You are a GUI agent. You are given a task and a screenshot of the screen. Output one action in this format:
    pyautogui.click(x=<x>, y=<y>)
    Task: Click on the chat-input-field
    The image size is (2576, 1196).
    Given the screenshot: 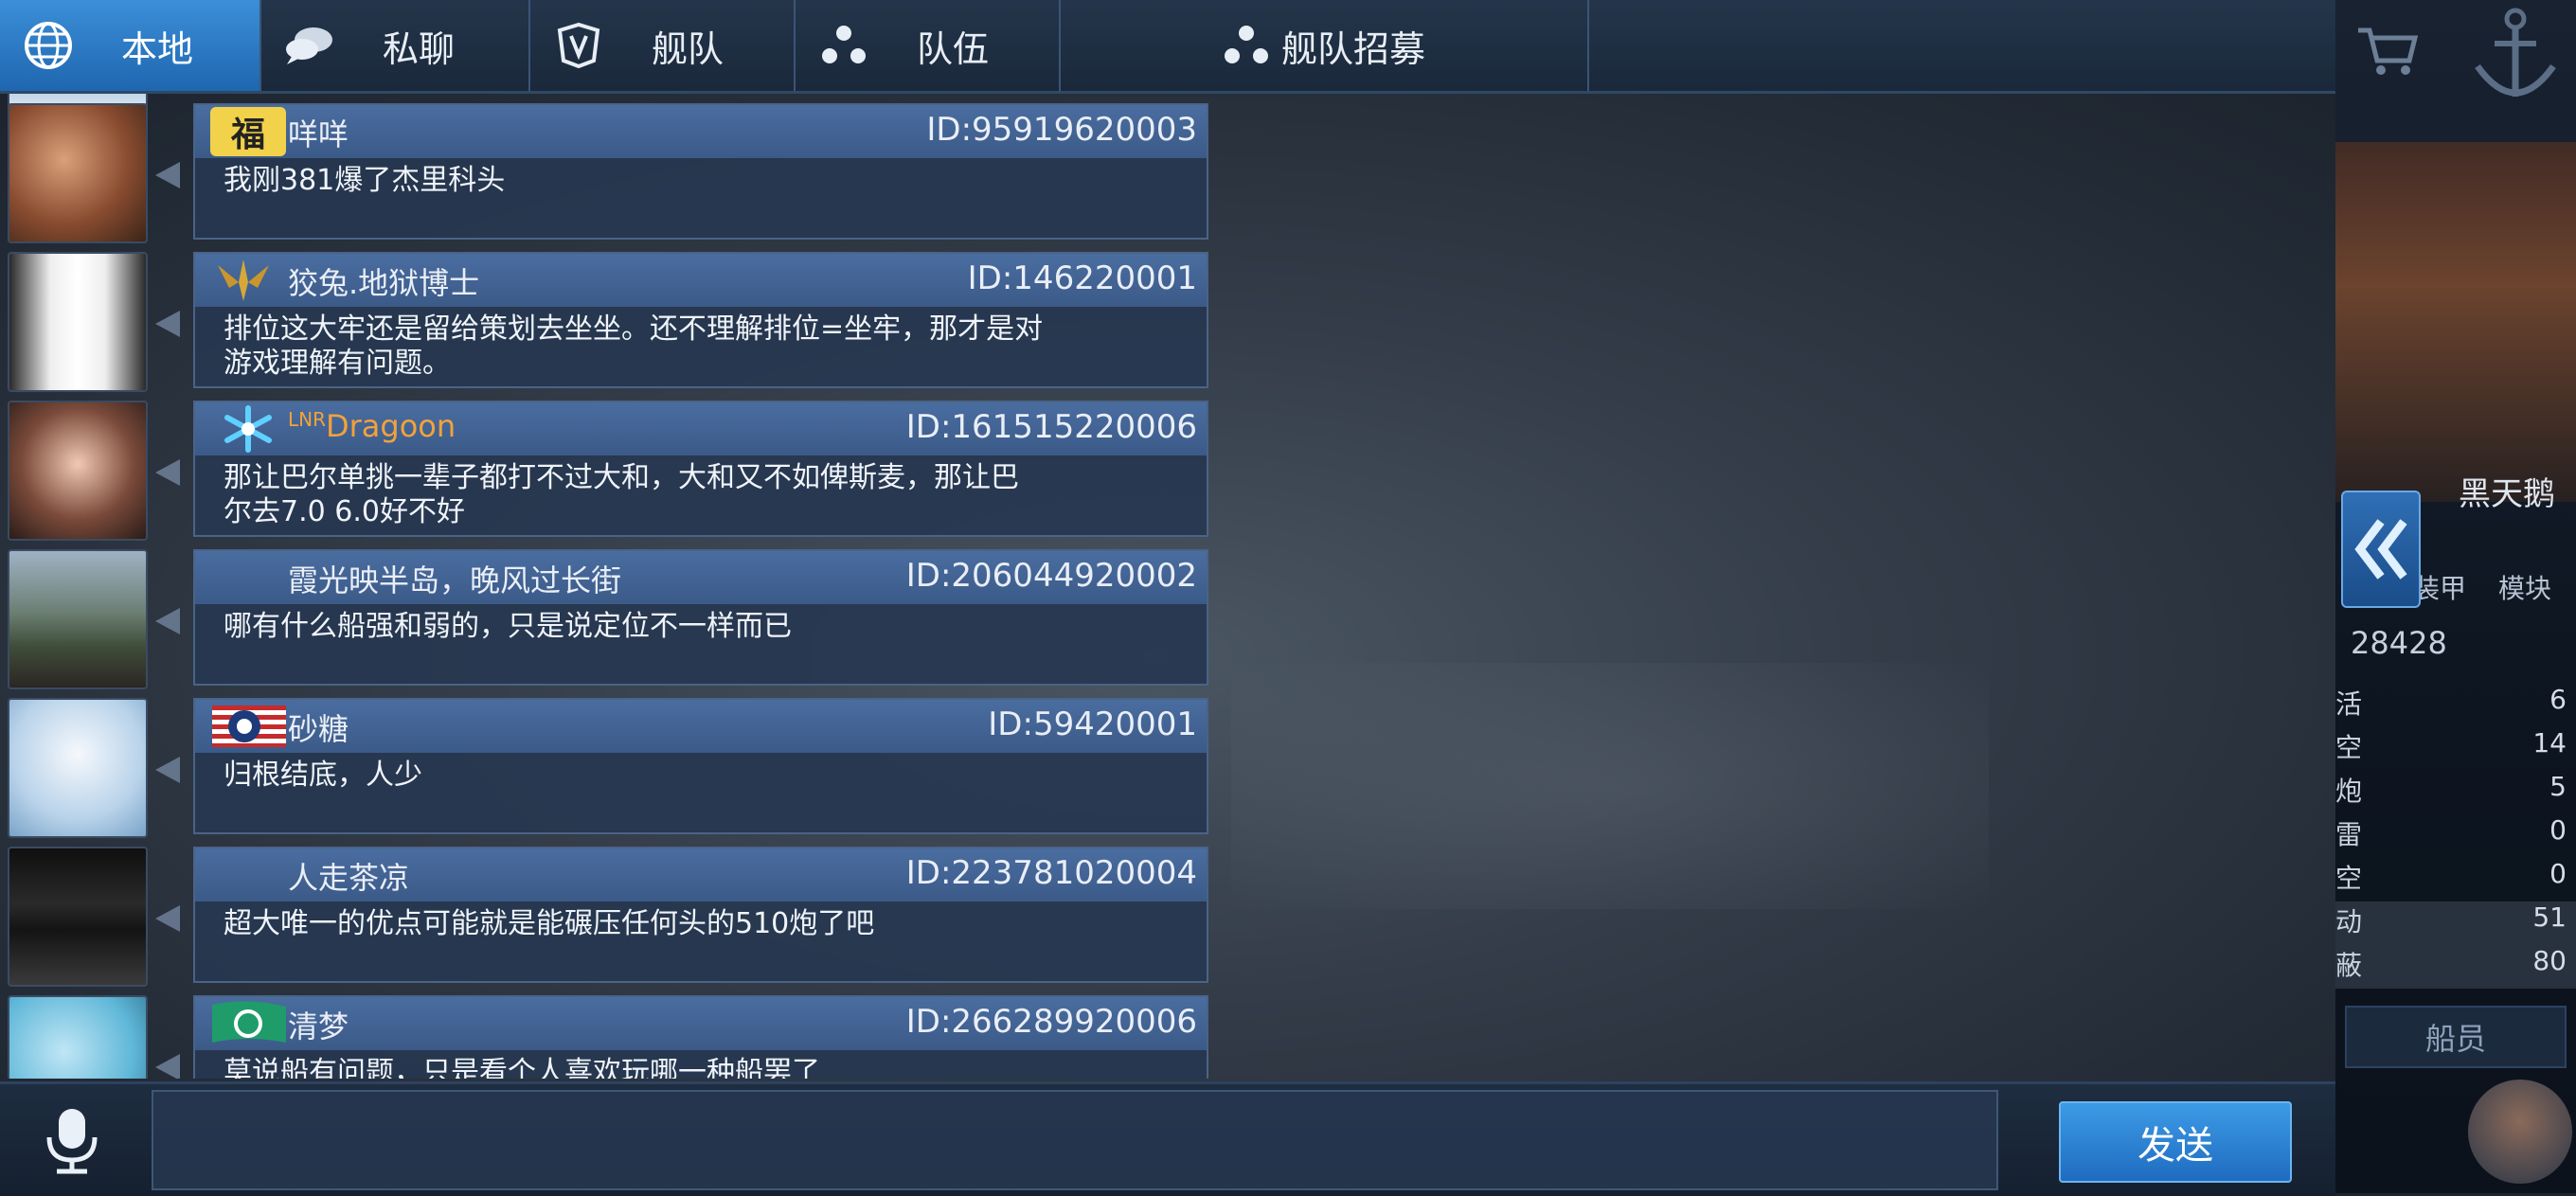 What is the action you would take?
    pyautogui.click(x=1075, y=1140)
    